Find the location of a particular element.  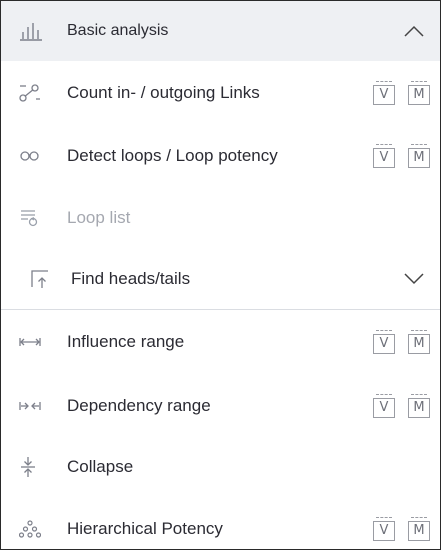

hierarchy-icon is located at coordinates (34, 529).